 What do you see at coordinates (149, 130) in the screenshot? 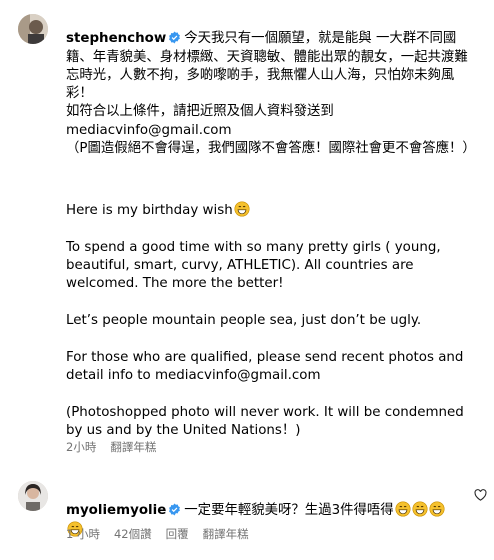
I see `comment-email-zh: mediacvinfo@gmail.com` at bounding box center [149, 130].